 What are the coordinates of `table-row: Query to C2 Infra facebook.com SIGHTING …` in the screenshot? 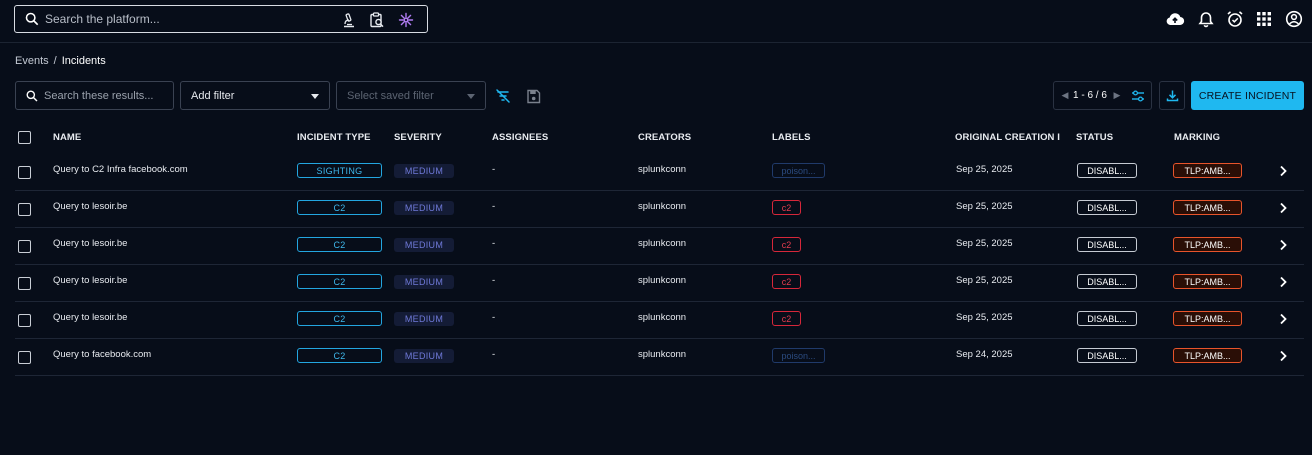 It's located at (659, 172).